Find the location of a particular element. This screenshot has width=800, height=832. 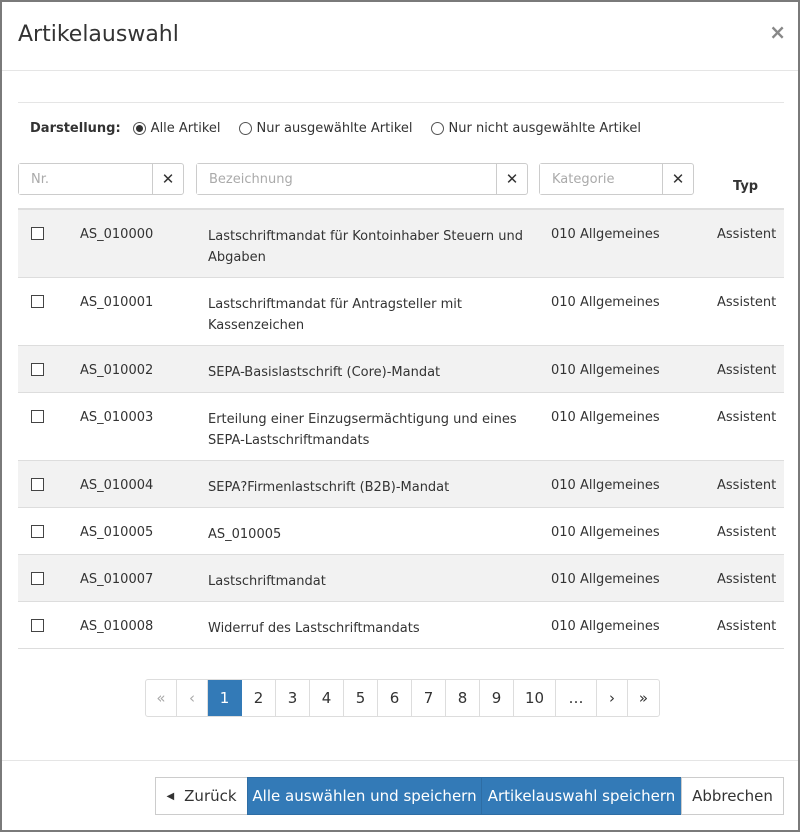

divider is located at coordinates (401, 102).